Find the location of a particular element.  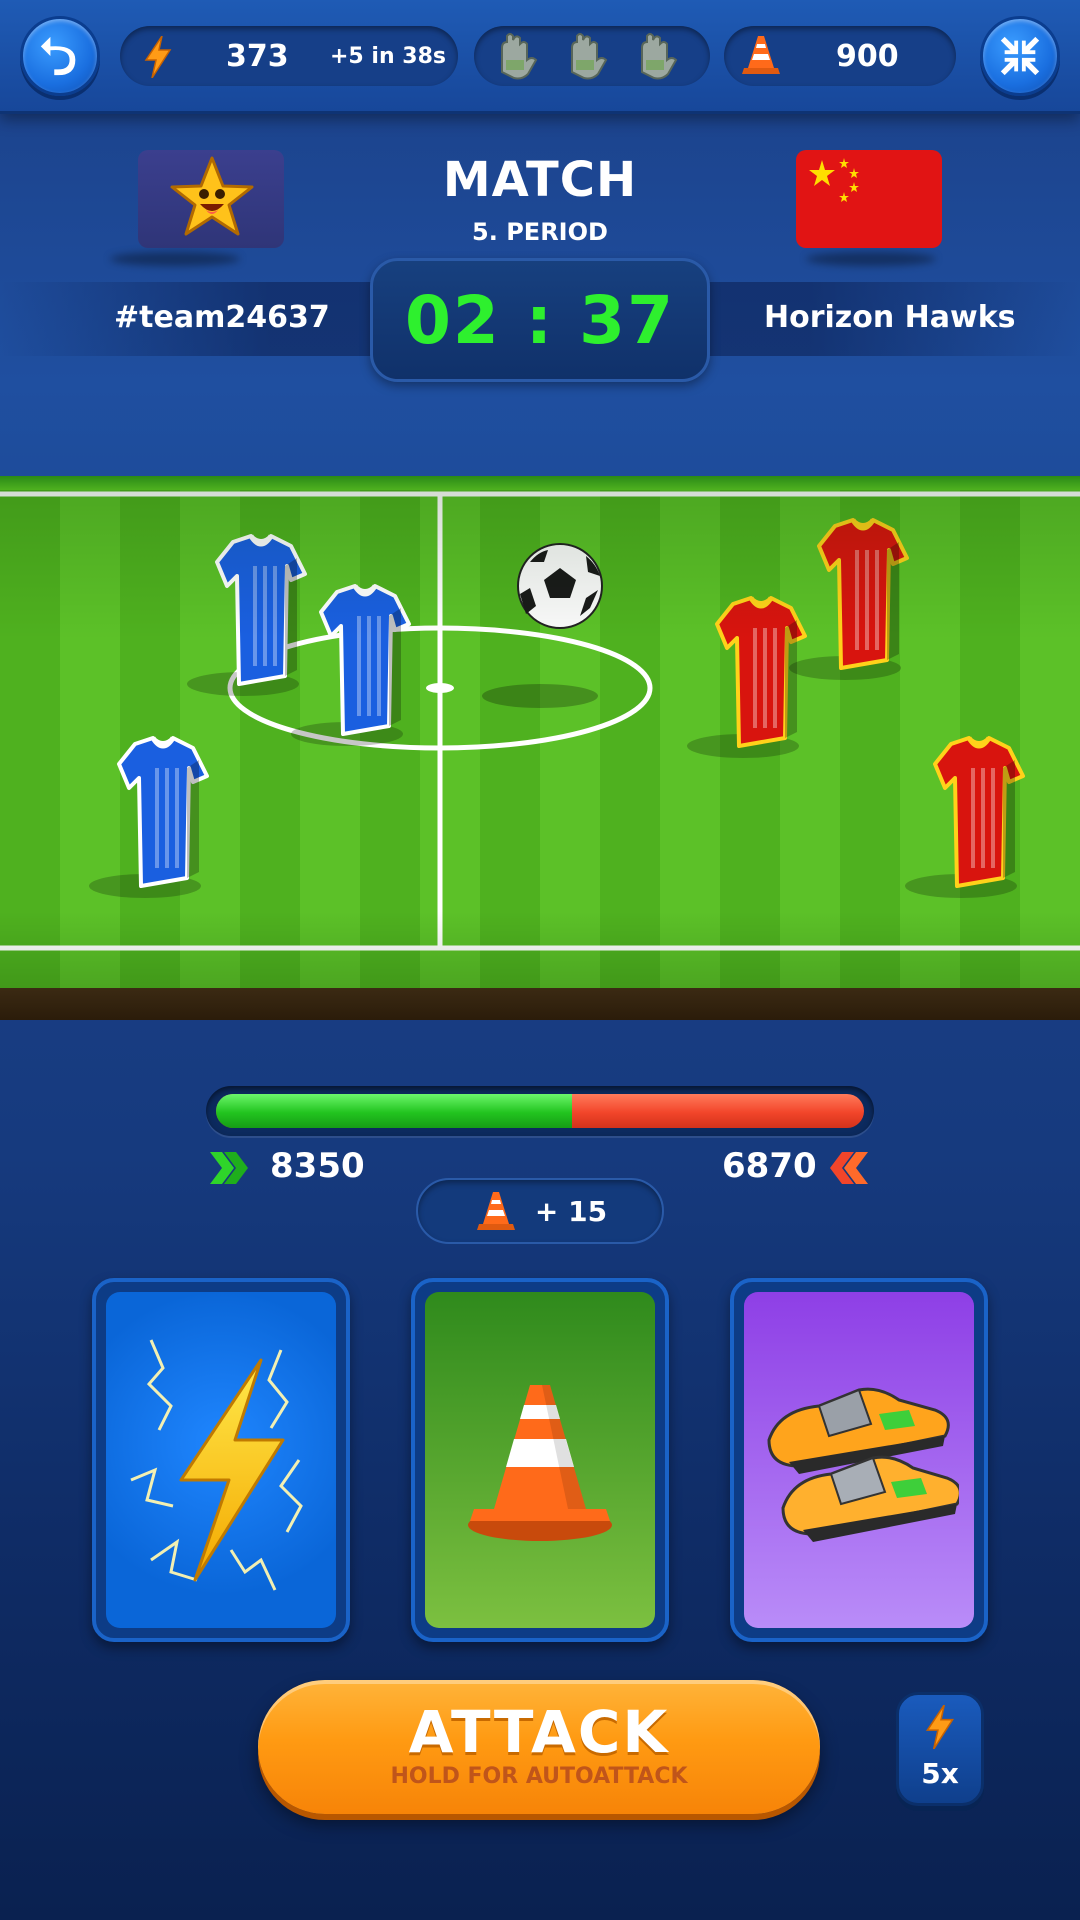

attack-multiplier-button: 5x is located at coordinates (940, 1749).